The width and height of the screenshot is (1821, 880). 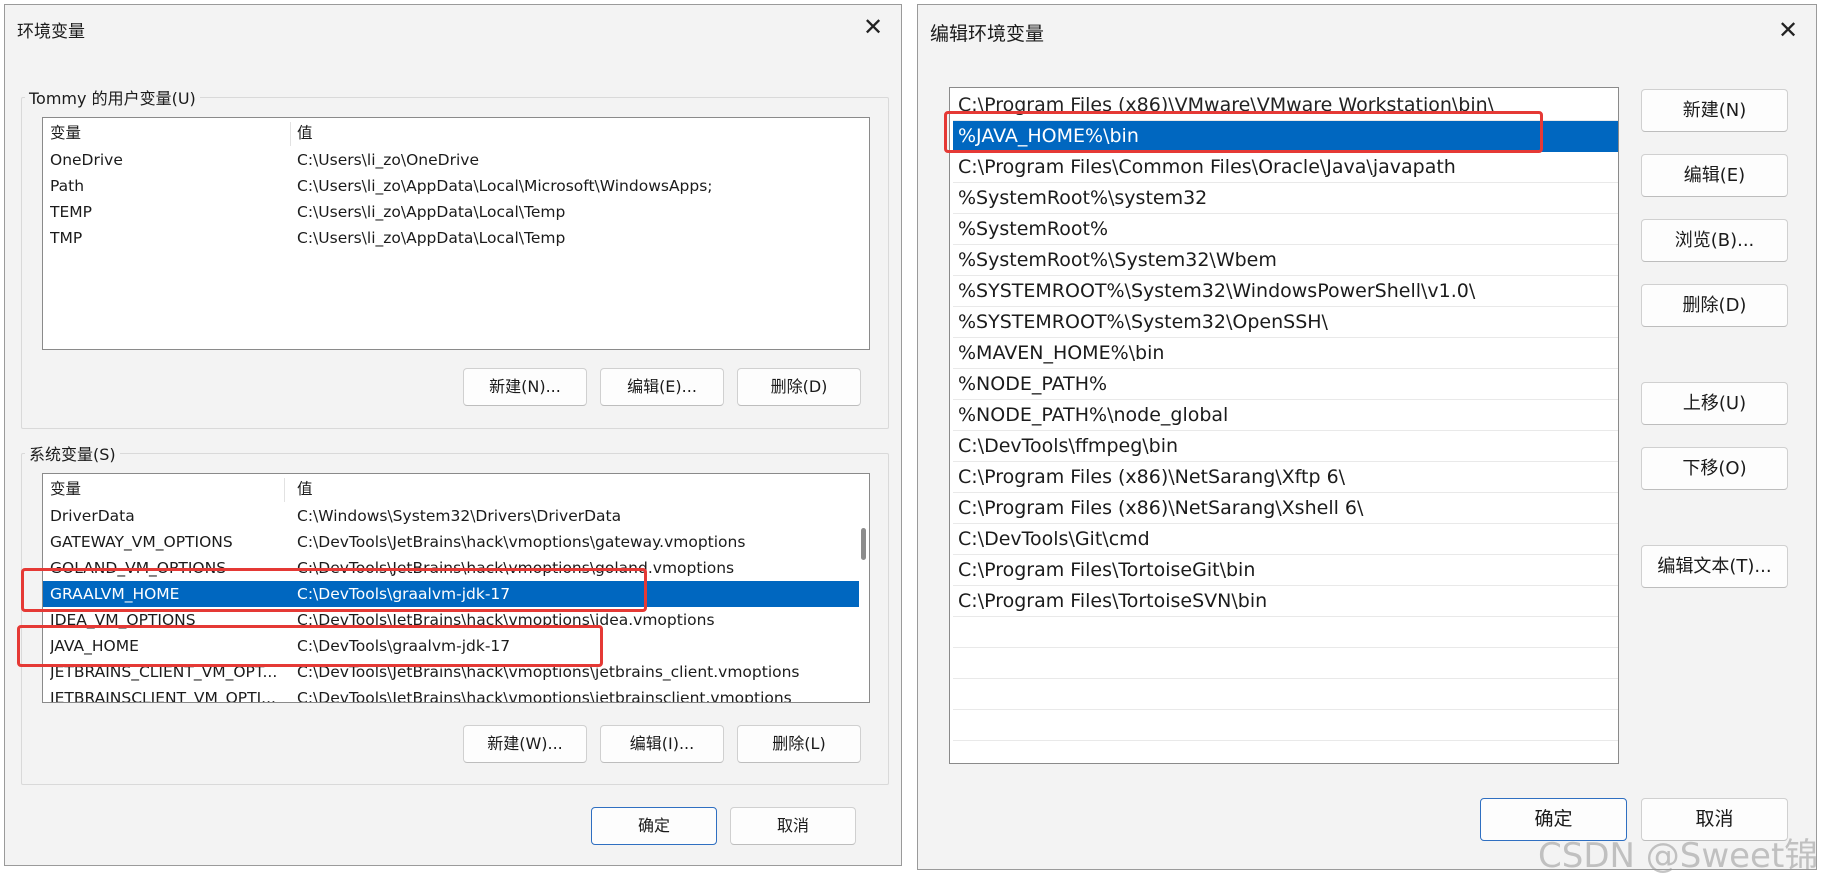 I want to click on path-entry: %NODE_PATH%\node_global, so click(x=1285, y=415).